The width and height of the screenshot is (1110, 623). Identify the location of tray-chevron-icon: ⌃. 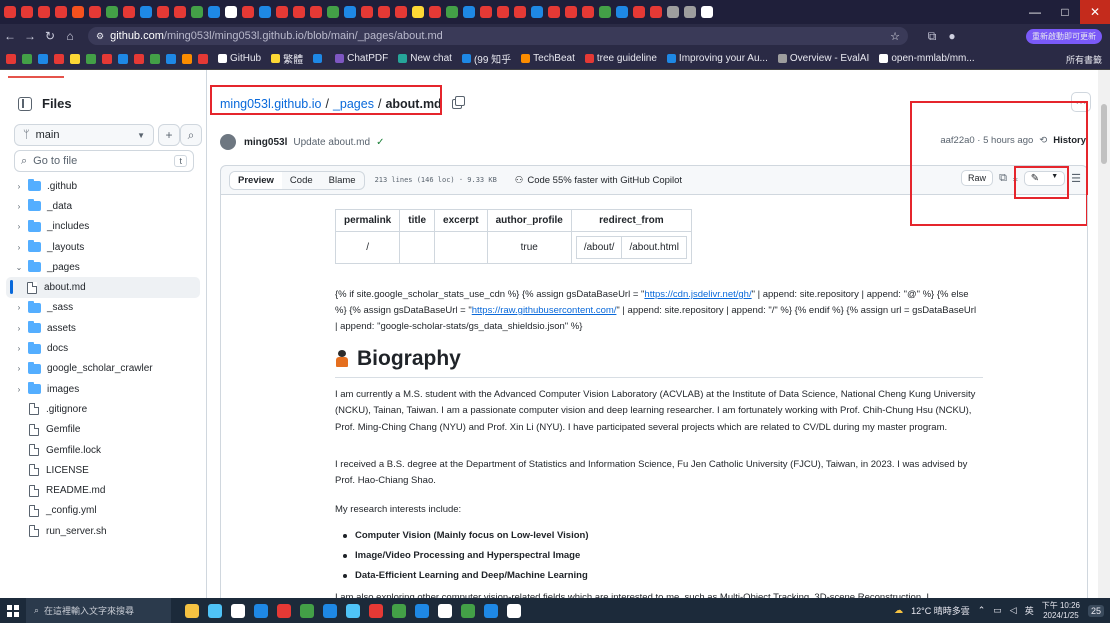
(982, 610).